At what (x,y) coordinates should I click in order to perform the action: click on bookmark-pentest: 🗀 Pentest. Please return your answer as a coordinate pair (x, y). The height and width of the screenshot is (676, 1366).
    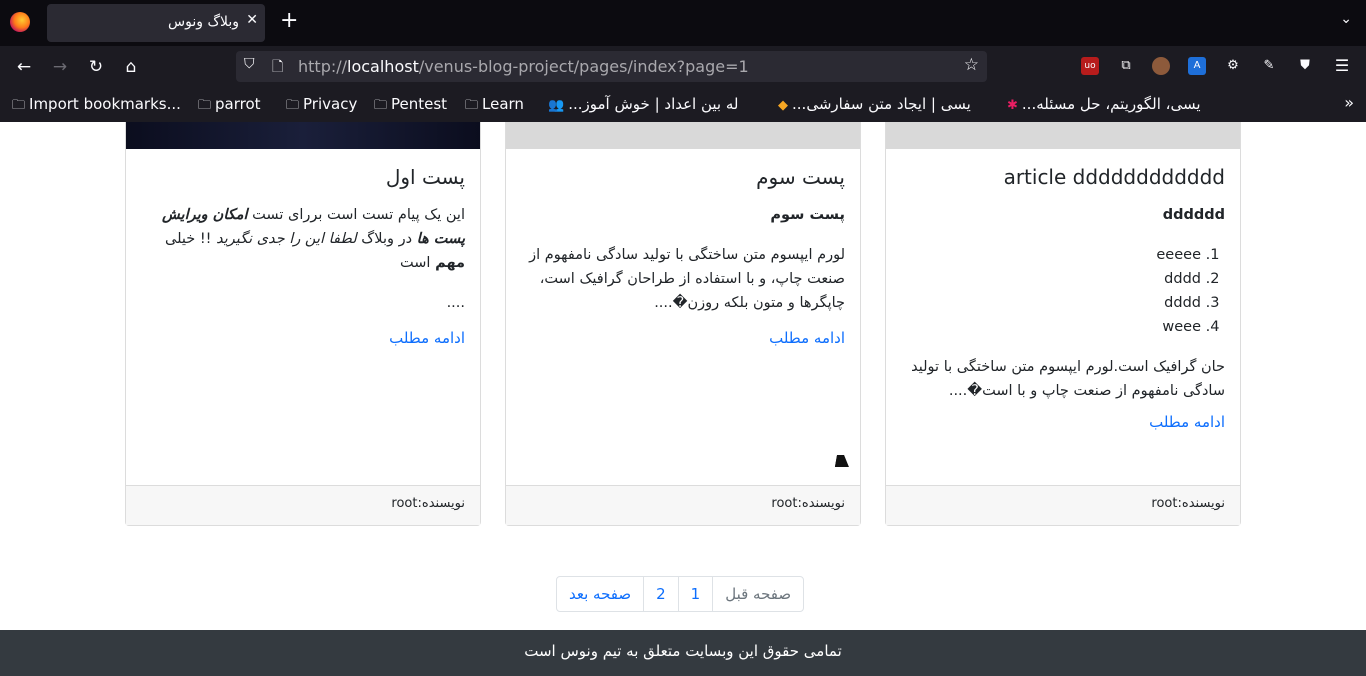
    Looking at the image, I should click on (410, 106).